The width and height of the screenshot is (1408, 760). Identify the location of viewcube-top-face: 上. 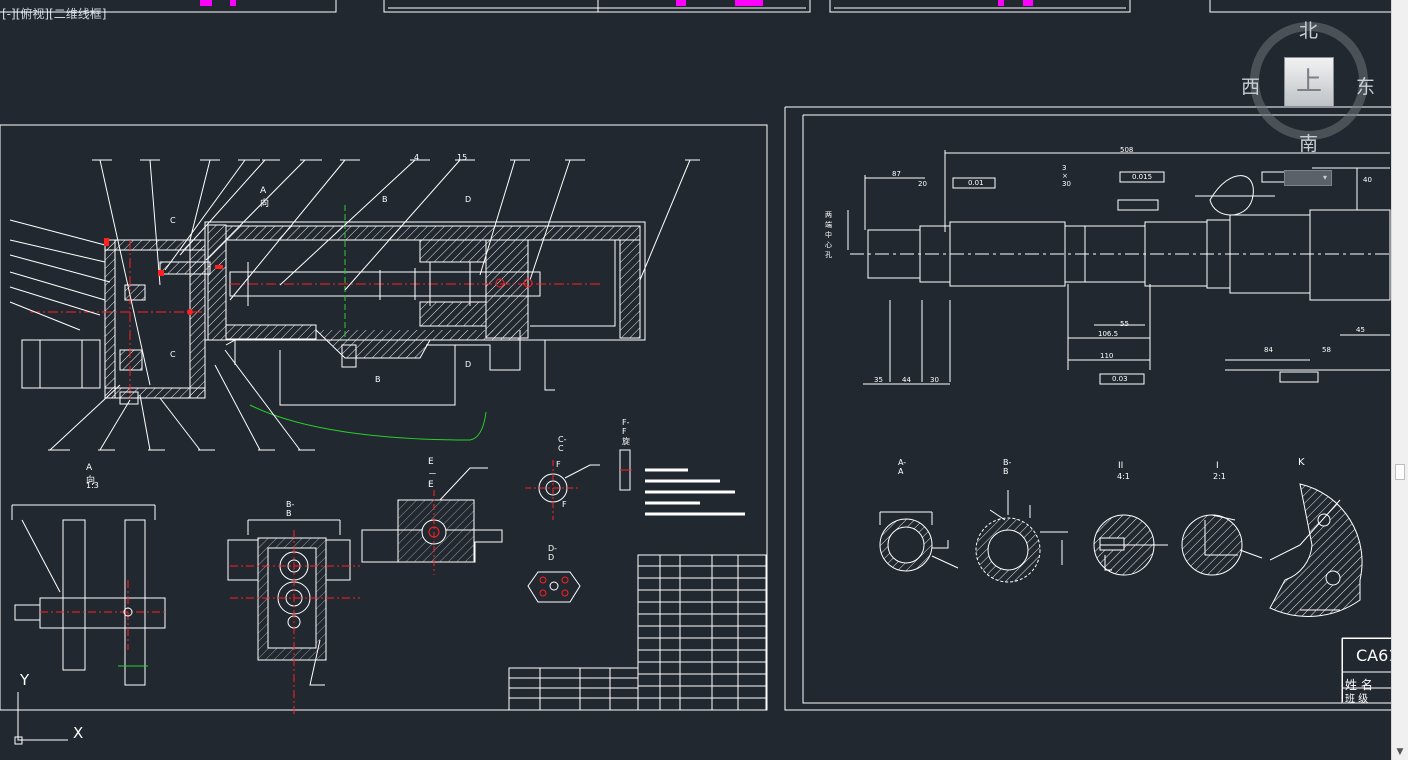
(1309, 82).